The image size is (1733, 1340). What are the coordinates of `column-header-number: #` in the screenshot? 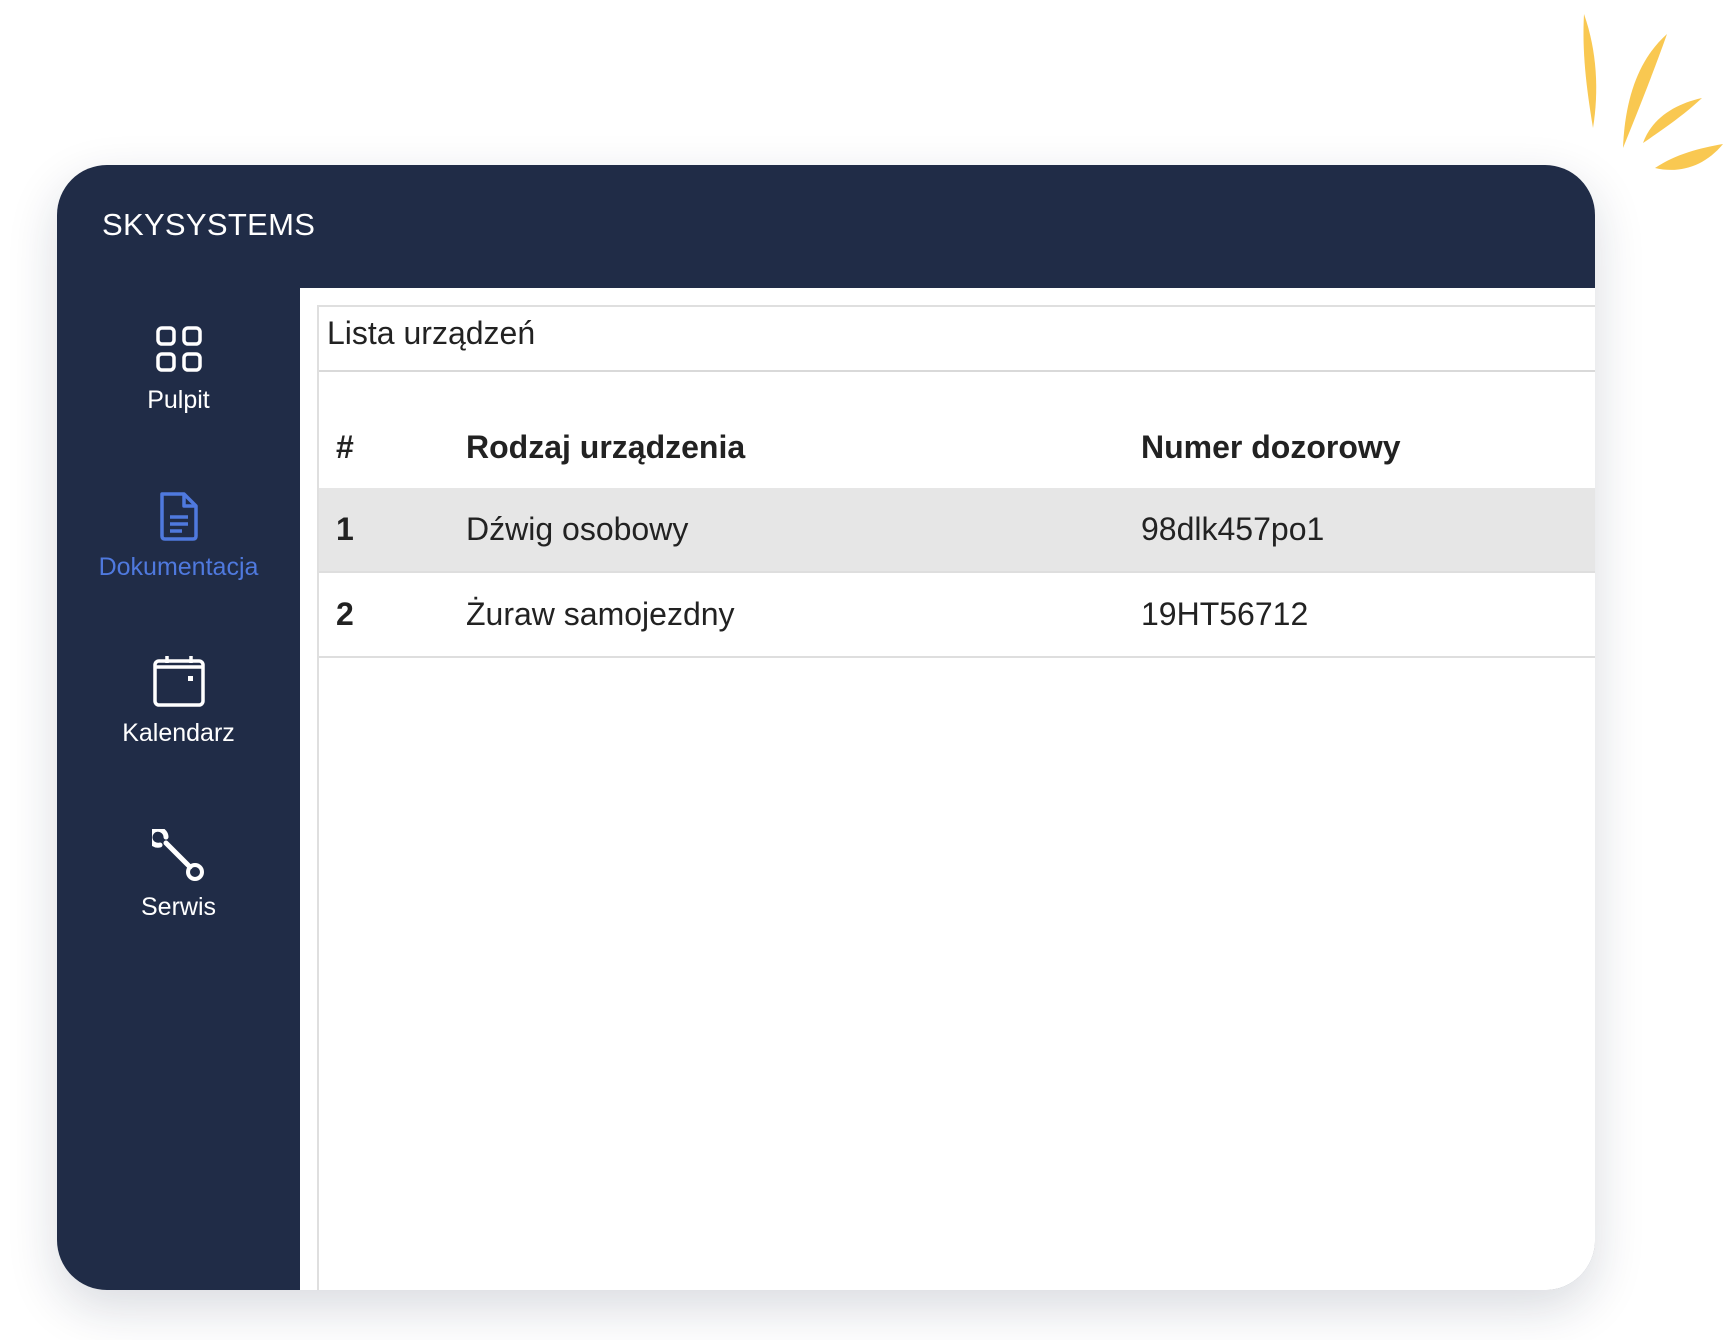 It's located at (392, 447).